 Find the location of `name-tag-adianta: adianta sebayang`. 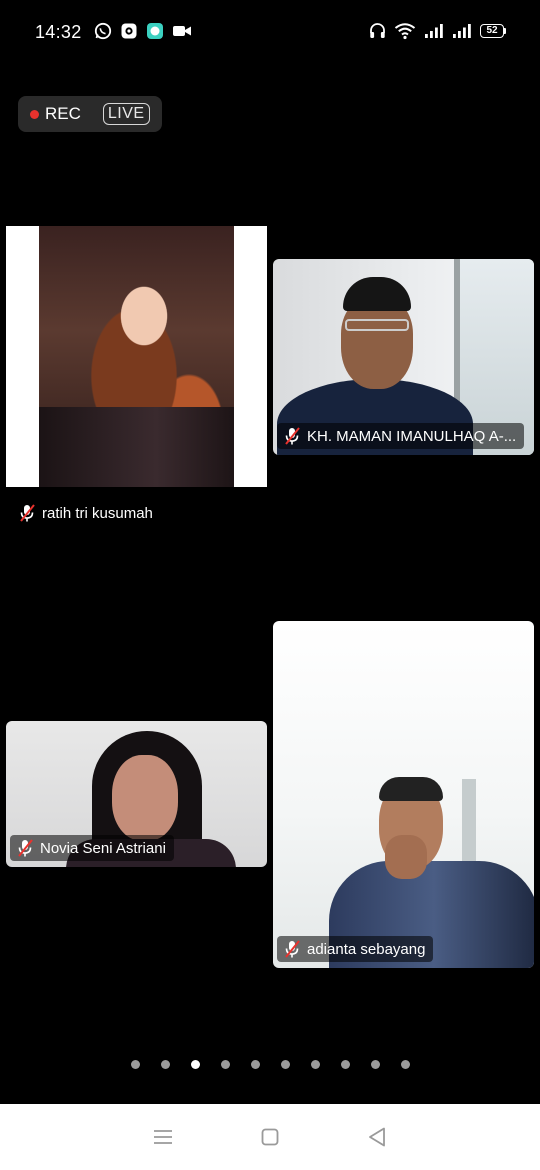

name-tag-adianta: adianta sebayang is located at coordinates (355, 949).